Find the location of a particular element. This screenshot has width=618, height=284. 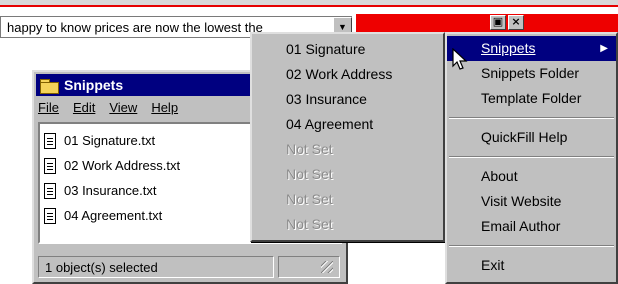

submenu-item-insurance: 03 Insurance is located at coordinates (347, 99).